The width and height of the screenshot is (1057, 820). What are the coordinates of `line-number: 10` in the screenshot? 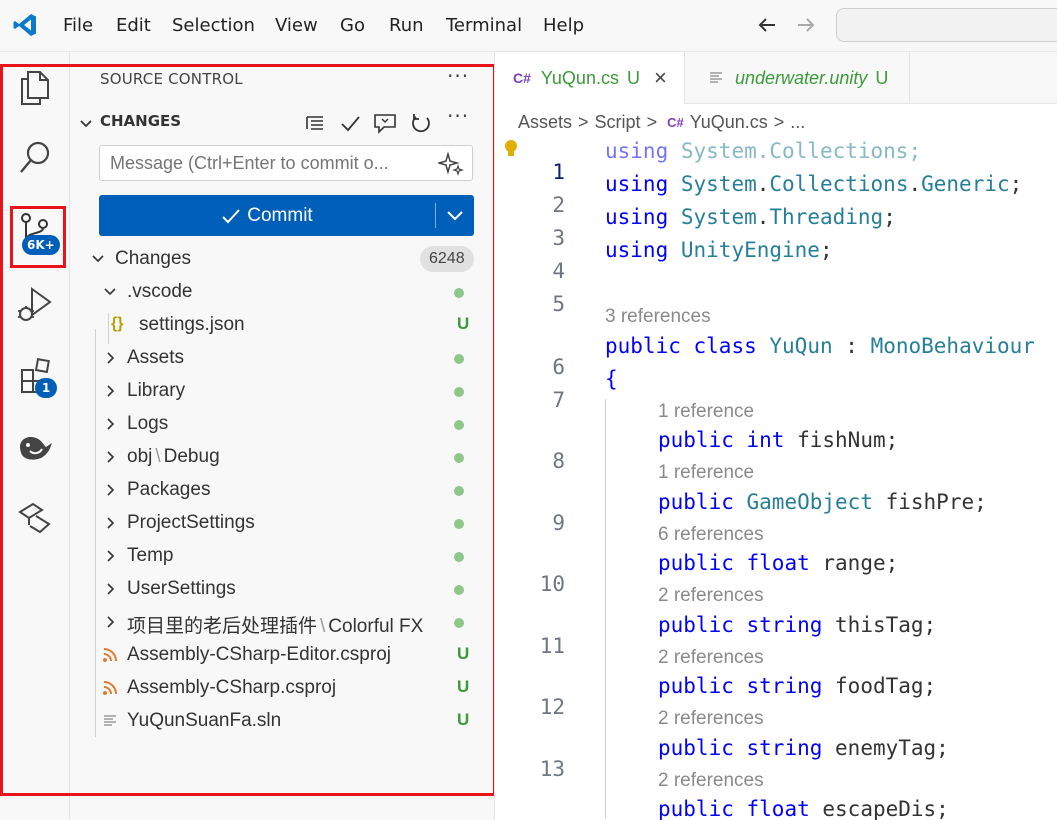 It's located at (552, 584).